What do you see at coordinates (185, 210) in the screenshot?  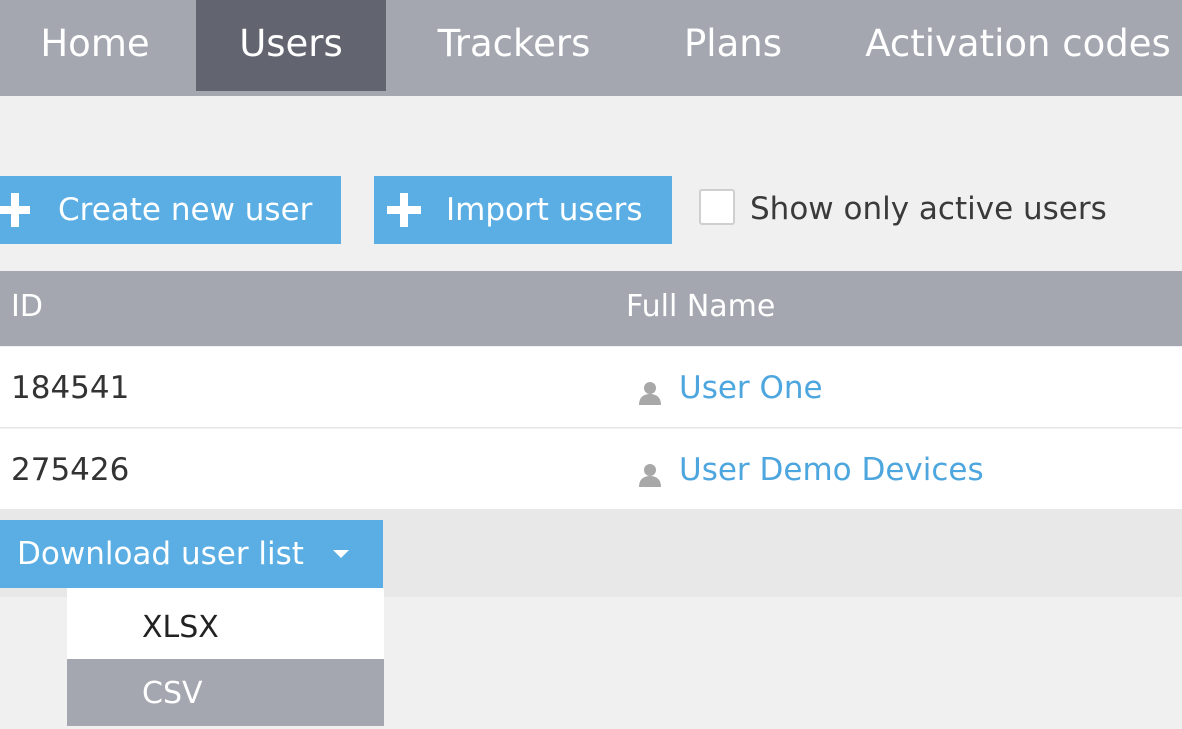 I see `create-user-label: Create new user` at bounding box center [185, 210].